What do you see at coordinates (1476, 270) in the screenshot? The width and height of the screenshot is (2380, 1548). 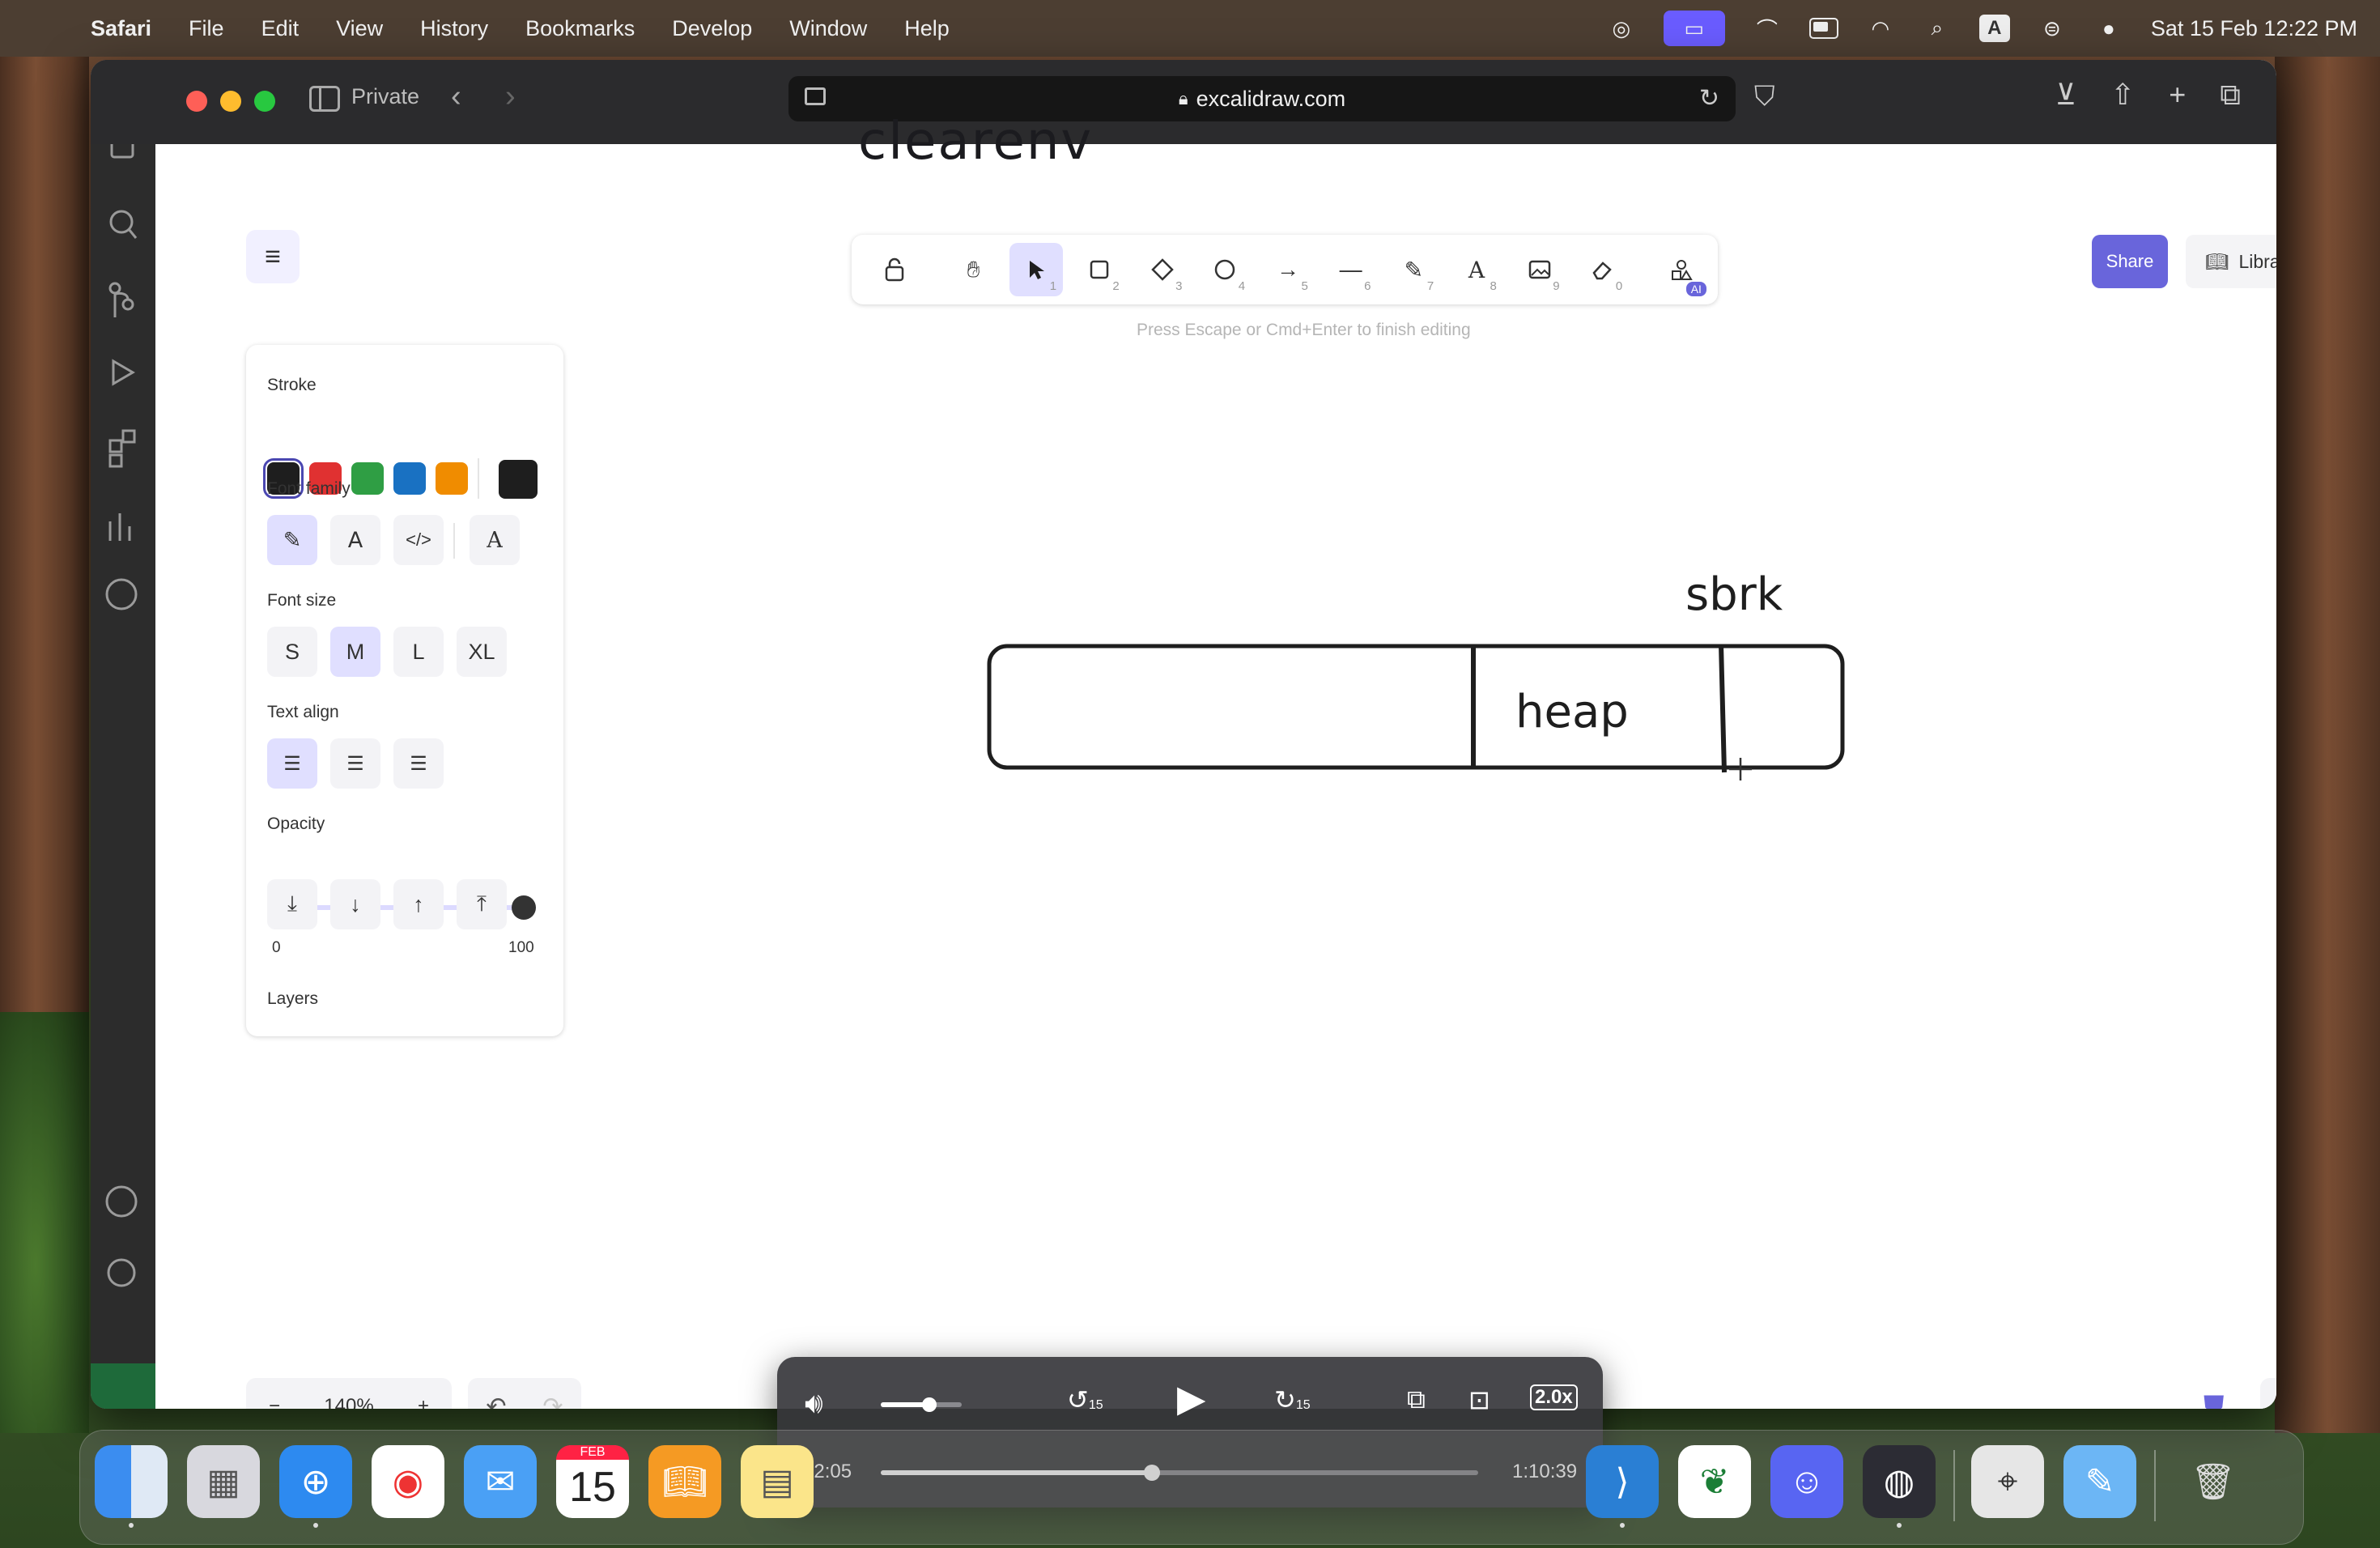 I see `text-tool-button: A 8` at bounding box center [1476, 270].